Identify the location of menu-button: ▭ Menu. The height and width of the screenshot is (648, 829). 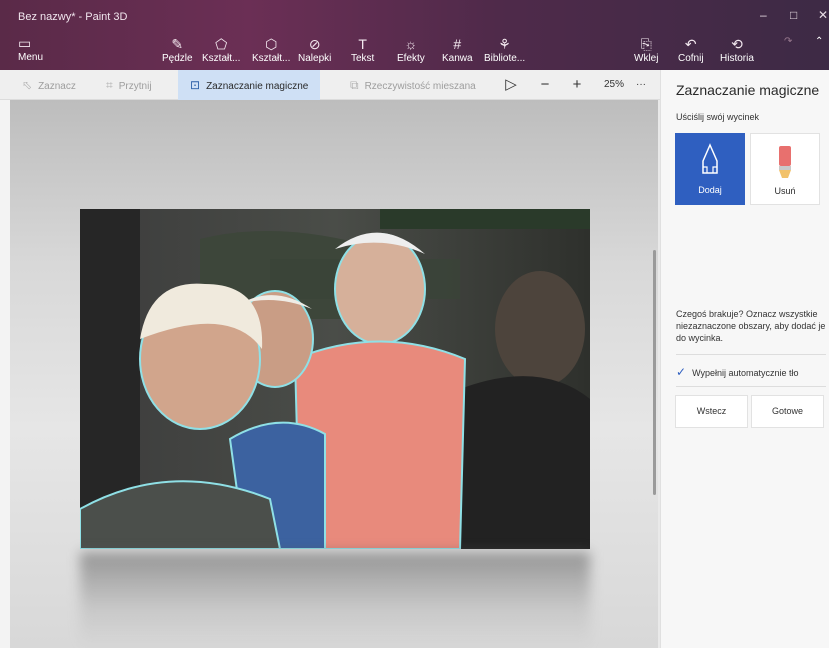
(30, 49).